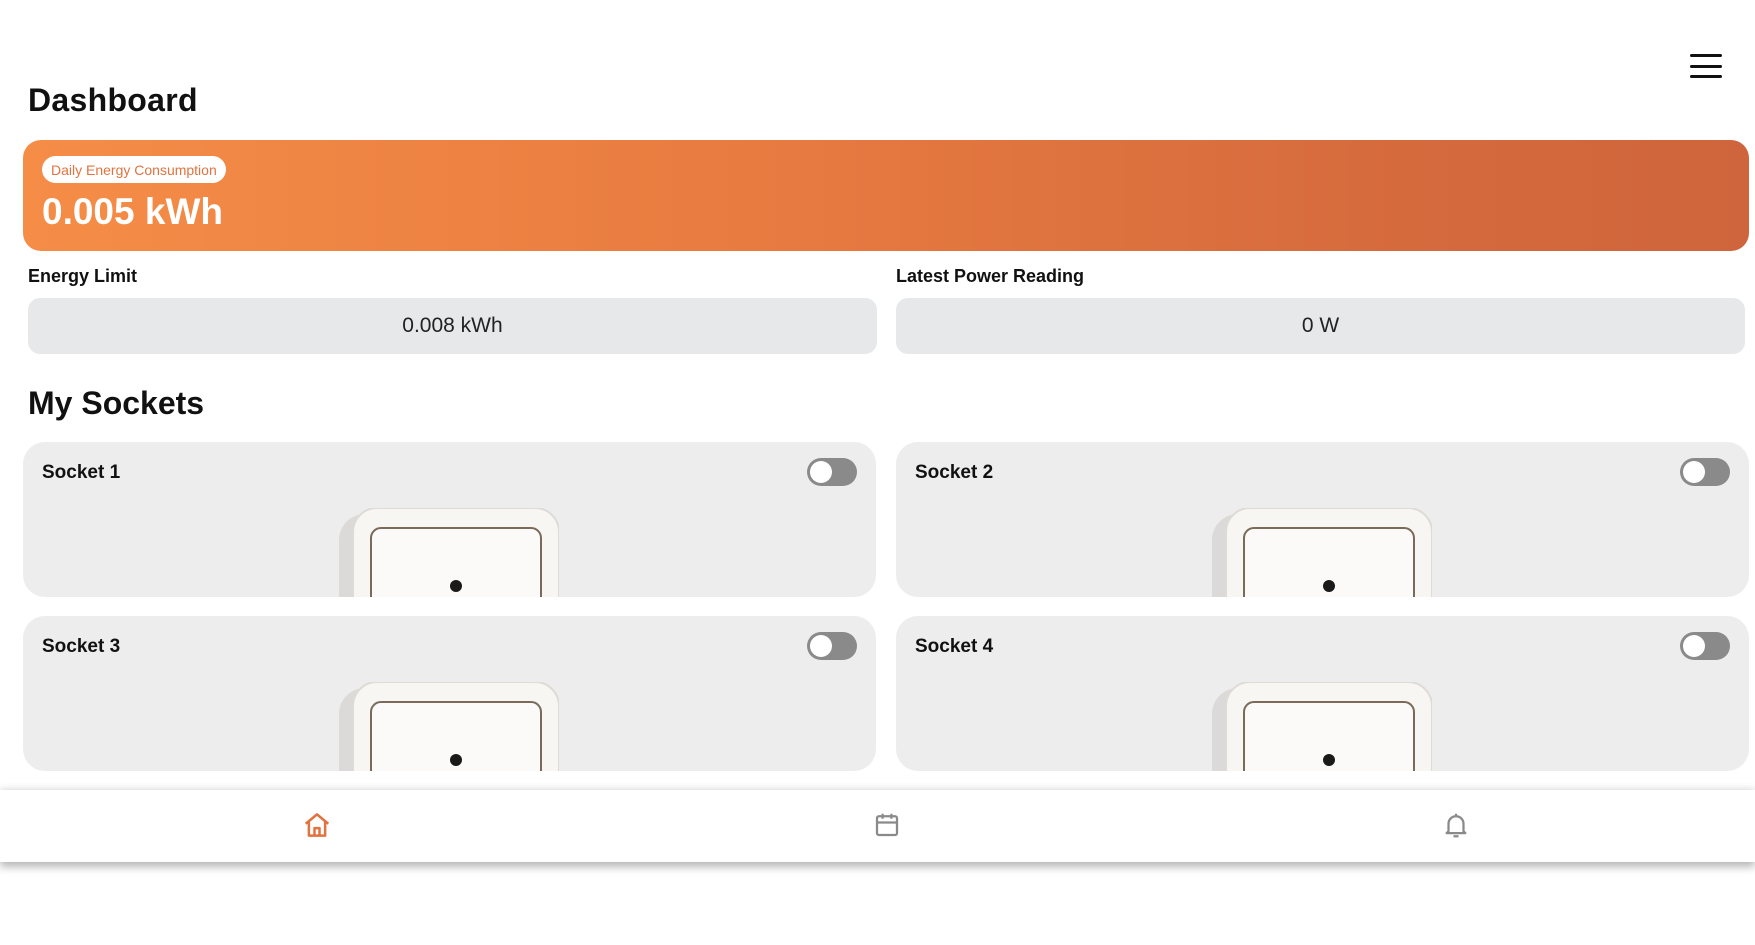 This screenshot has height=945, width=1755. Describe the element at coordinates (452, 326) in the screenshot. I see `energy-limit-field: 0.008 kWh` at that location.